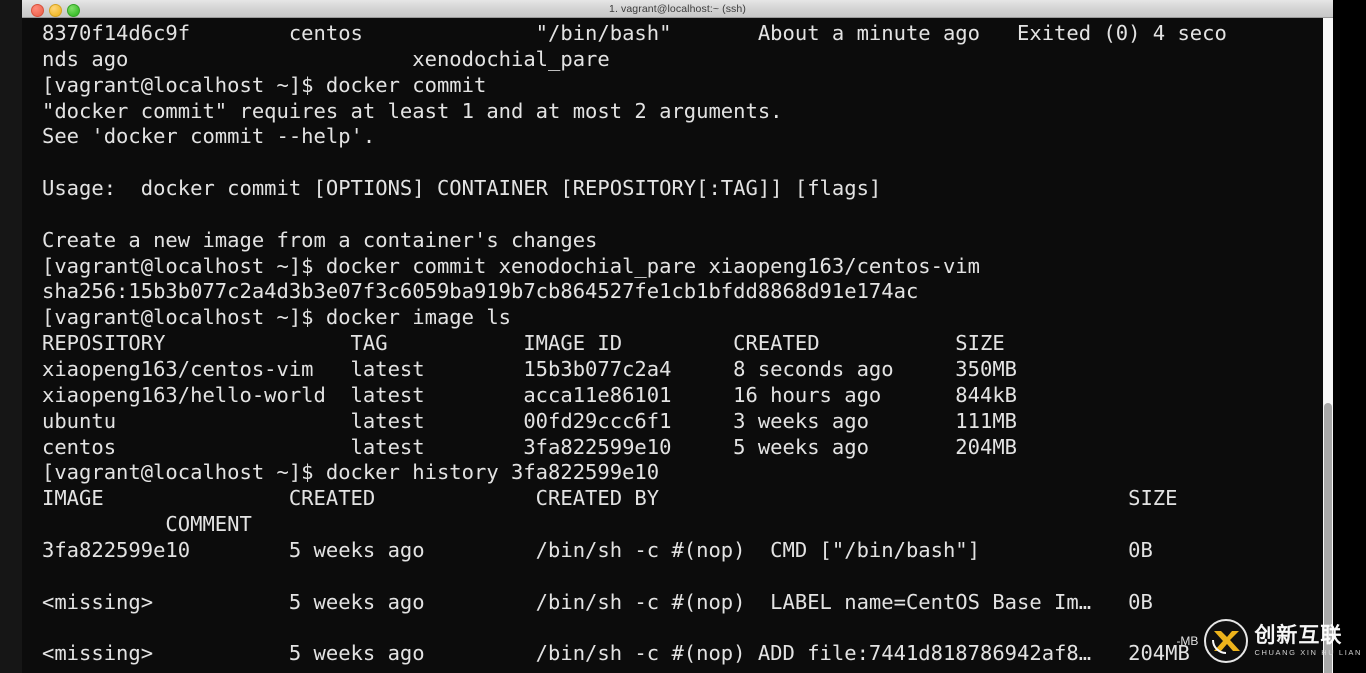 The image size is (1366, 673). I want to click on window-titlebar: 1. vagrant@localhost:~ (ssh), so click(677, 9).